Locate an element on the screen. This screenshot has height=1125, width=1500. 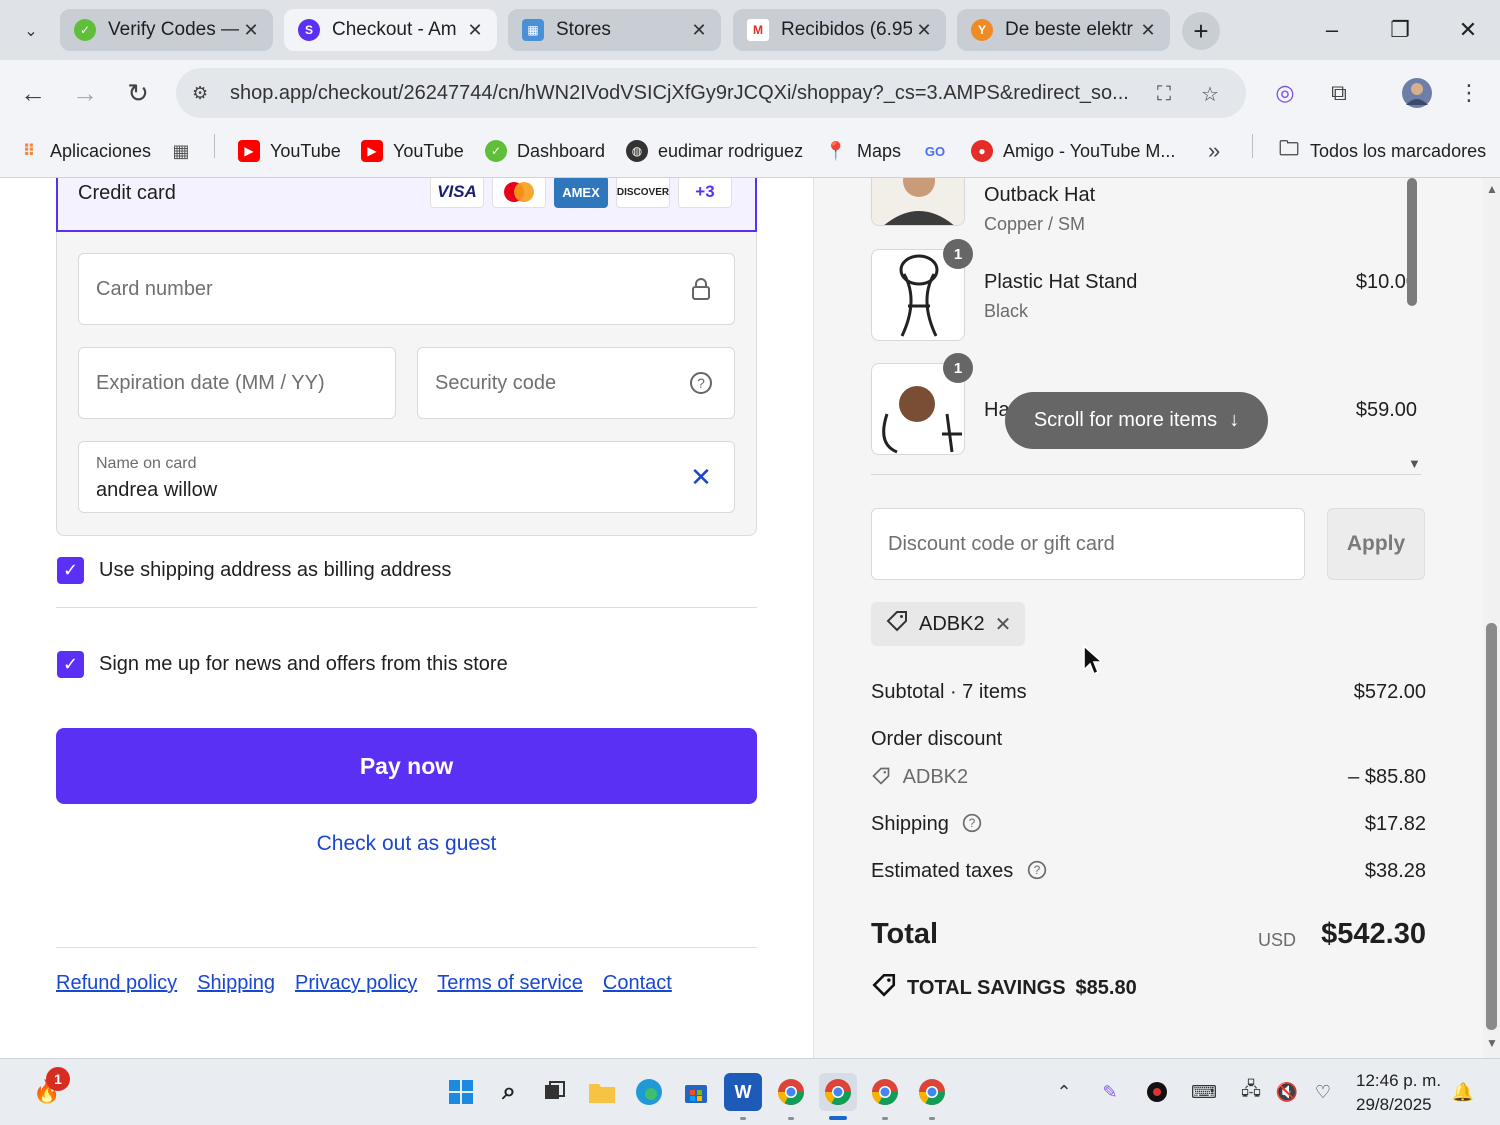
windows-start-icon is located at coordinates (461, 1092).